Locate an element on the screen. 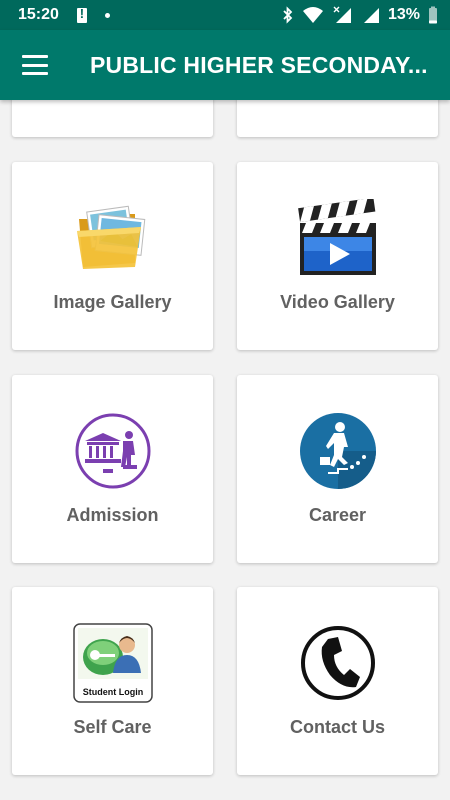 The image size is (450, 800). admission-icon is located at coordinates (113, 451).